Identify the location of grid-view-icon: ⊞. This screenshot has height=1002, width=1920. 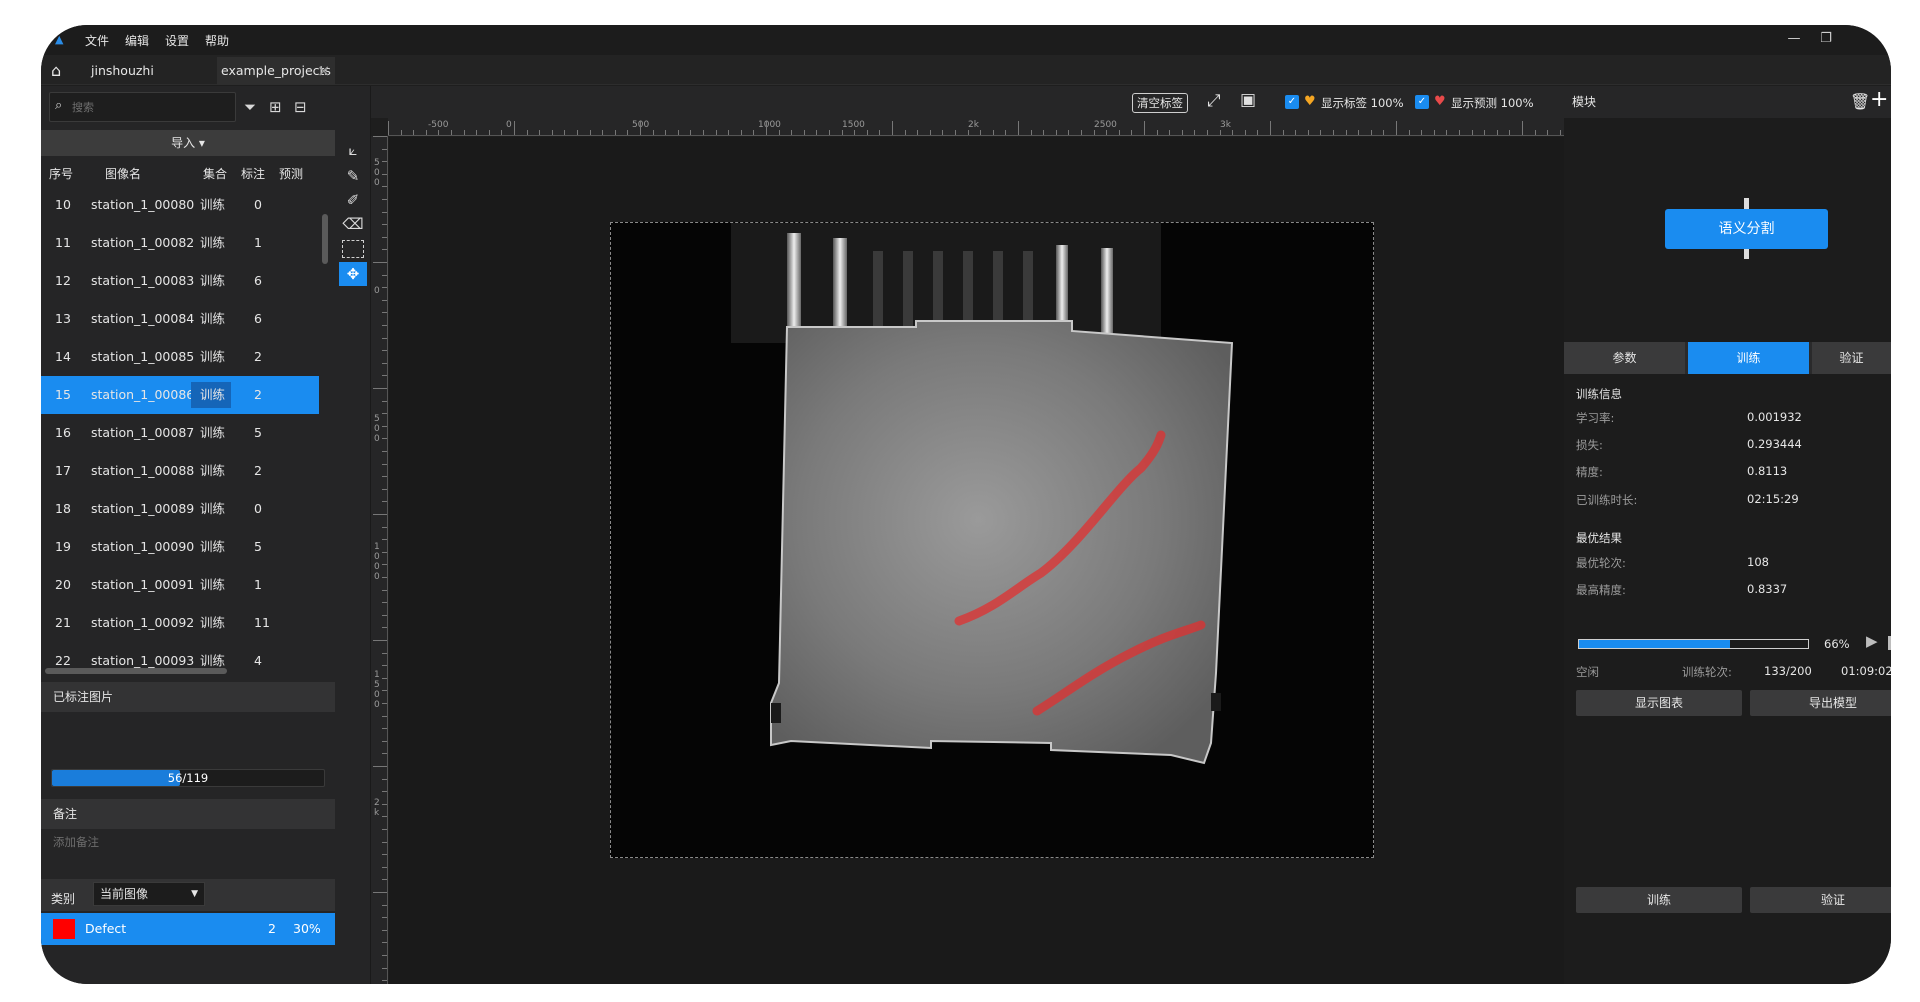
(275, 107).